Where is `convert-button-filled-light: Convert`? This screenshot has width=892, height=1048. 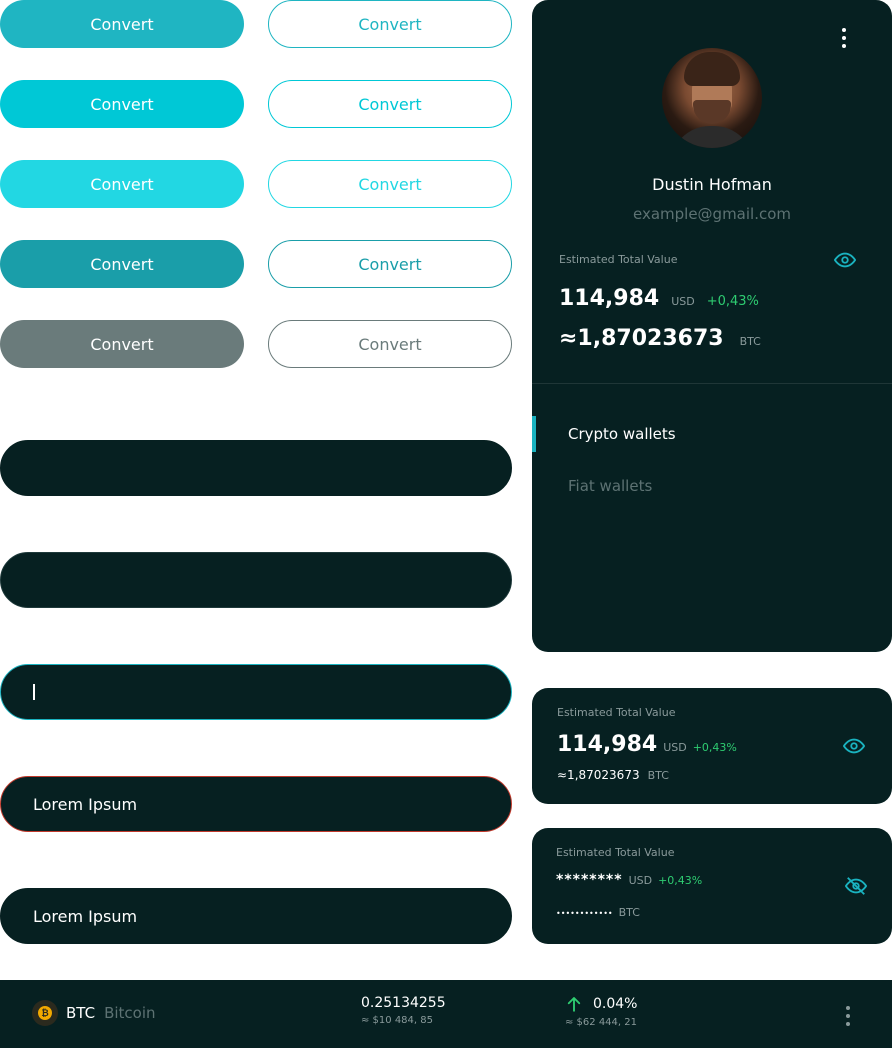
convert-button-filled-light: Convert is located at coordinates (122, 184).